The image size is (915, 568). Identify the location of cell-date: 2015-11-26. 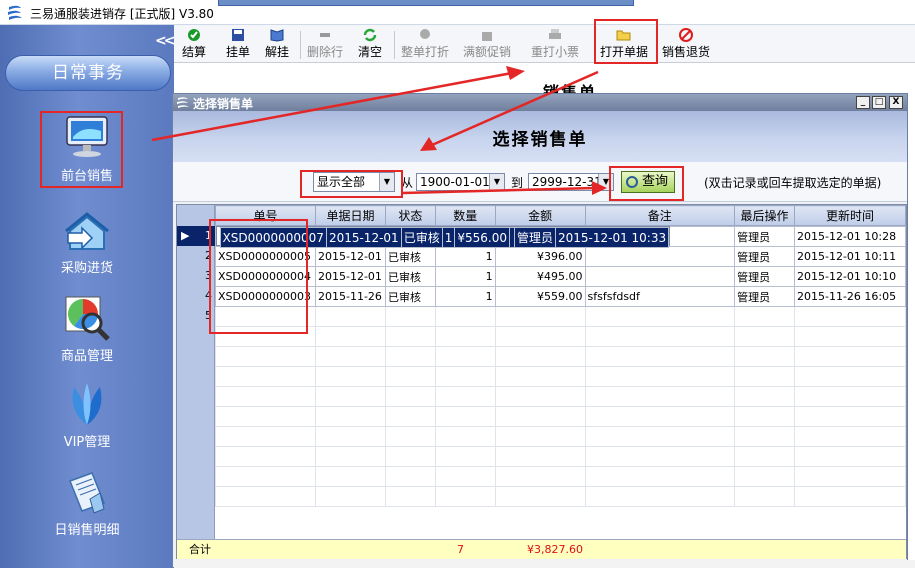
(350, 296).